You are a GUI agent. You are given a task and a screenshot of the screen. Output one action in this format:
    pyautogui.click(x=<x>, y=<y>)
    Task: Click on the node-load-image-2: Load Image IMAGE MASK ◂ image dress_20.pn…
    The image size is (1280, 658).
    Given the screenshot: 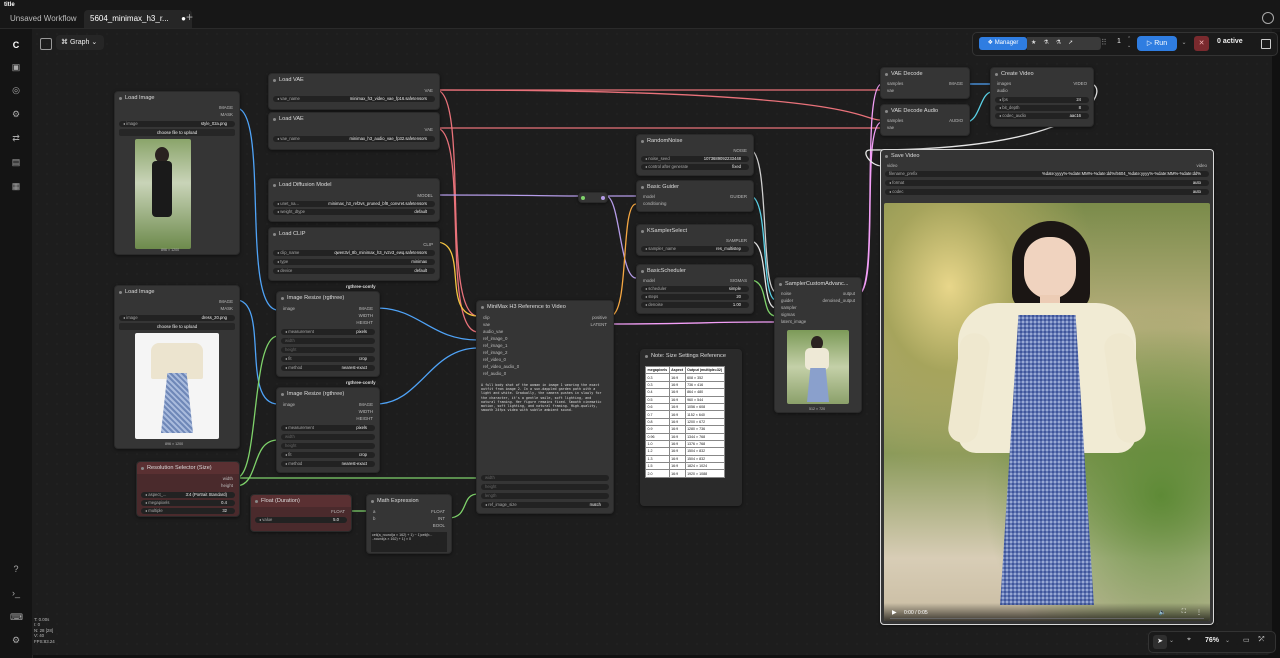 What is the action you would take?
    pyautogui.click(x=177, y=367)
    